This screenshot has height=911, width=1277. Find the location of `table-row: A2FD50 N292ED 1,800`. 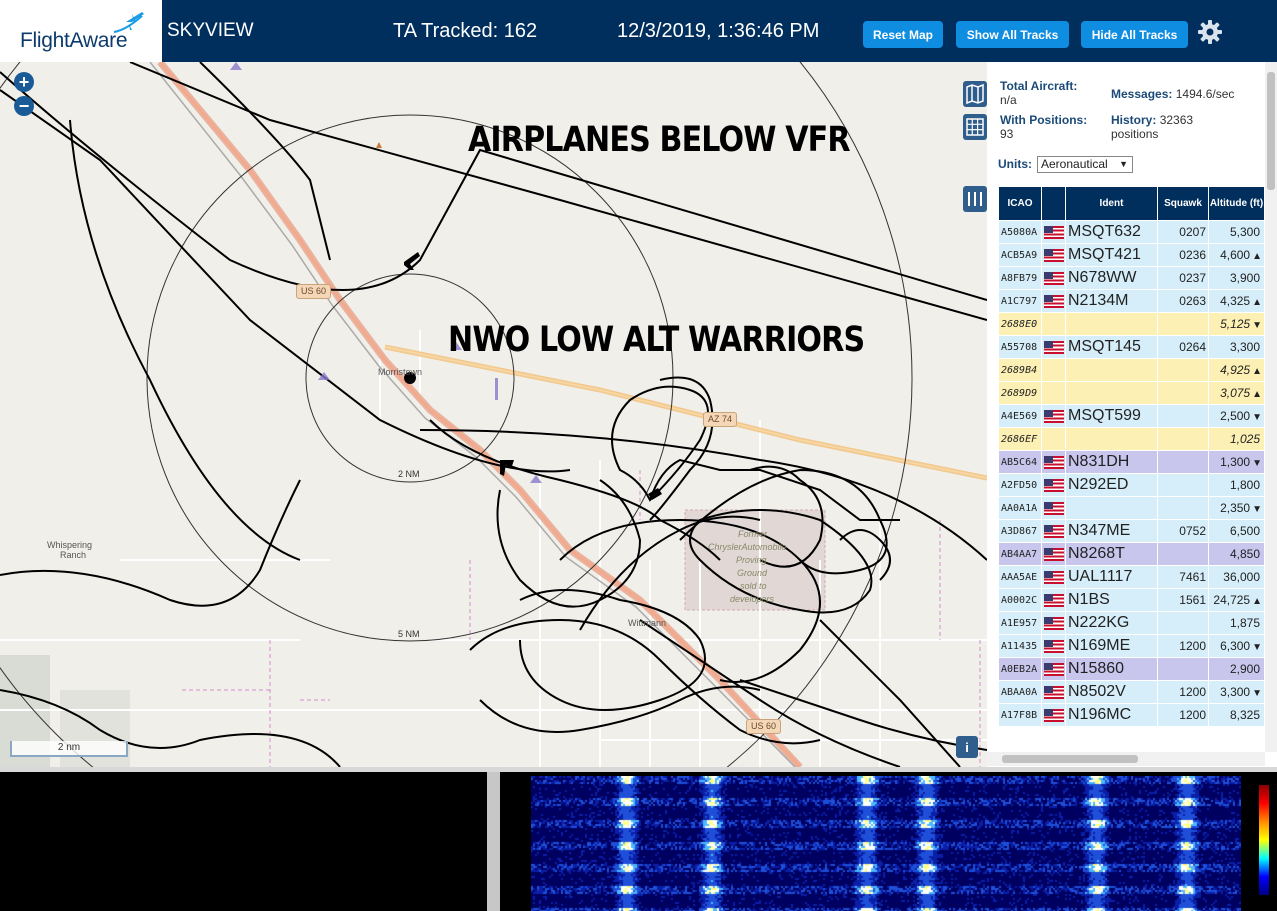

table-row: A2FD50 N292ED 1,800 is located at coordinates (1131, 485).